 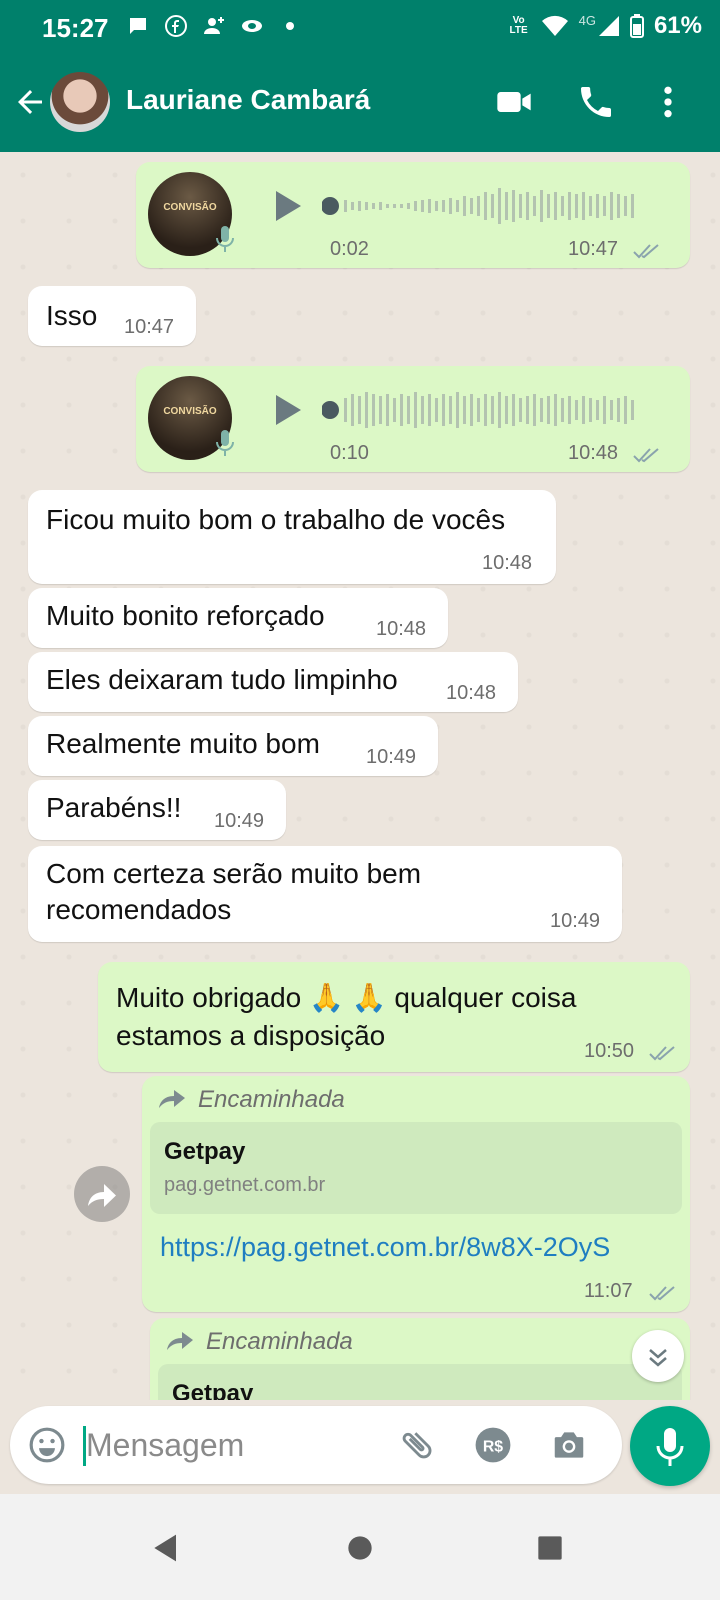 I want to click on message-text: Parabéns!!, so click(x=114, y=807).